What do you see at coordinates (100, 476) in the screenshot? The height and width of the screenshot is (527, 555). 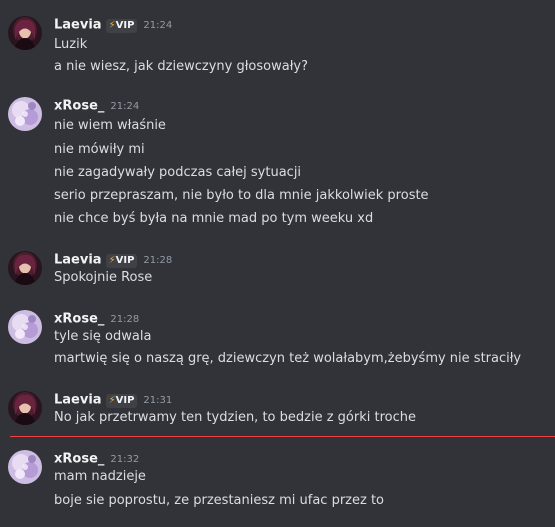 I see `message-text: mam nadzieje` at bounding box center [100, 476].